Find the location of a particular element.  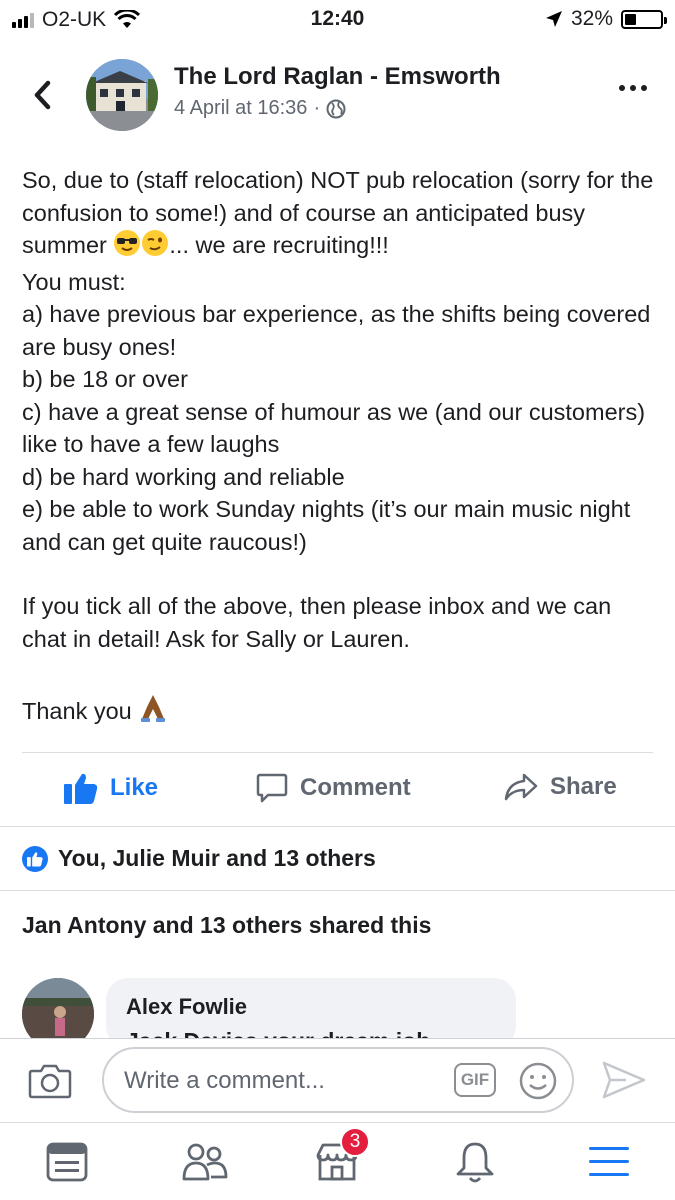

page-name: The Lord Raglan - Emsworth is located at coordinates (337, 77).